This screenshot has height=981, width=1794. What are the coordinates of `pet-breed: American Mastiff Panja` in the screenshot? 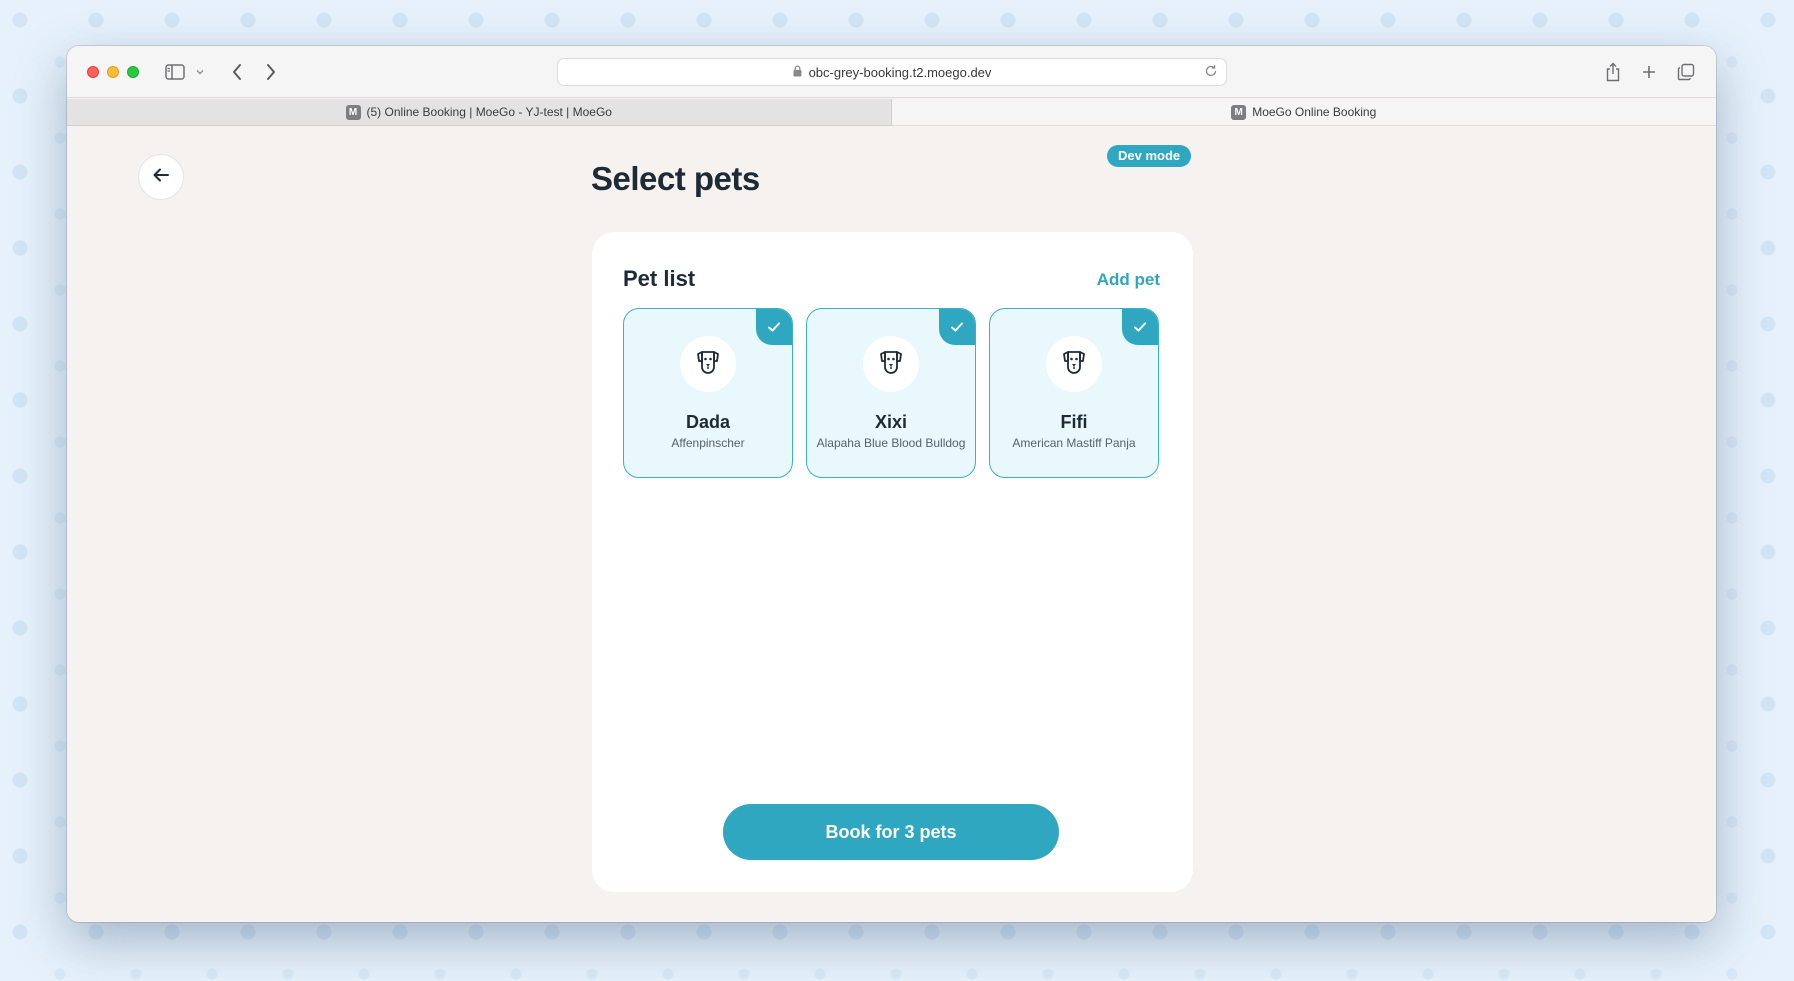 It's located at (1074, 443).